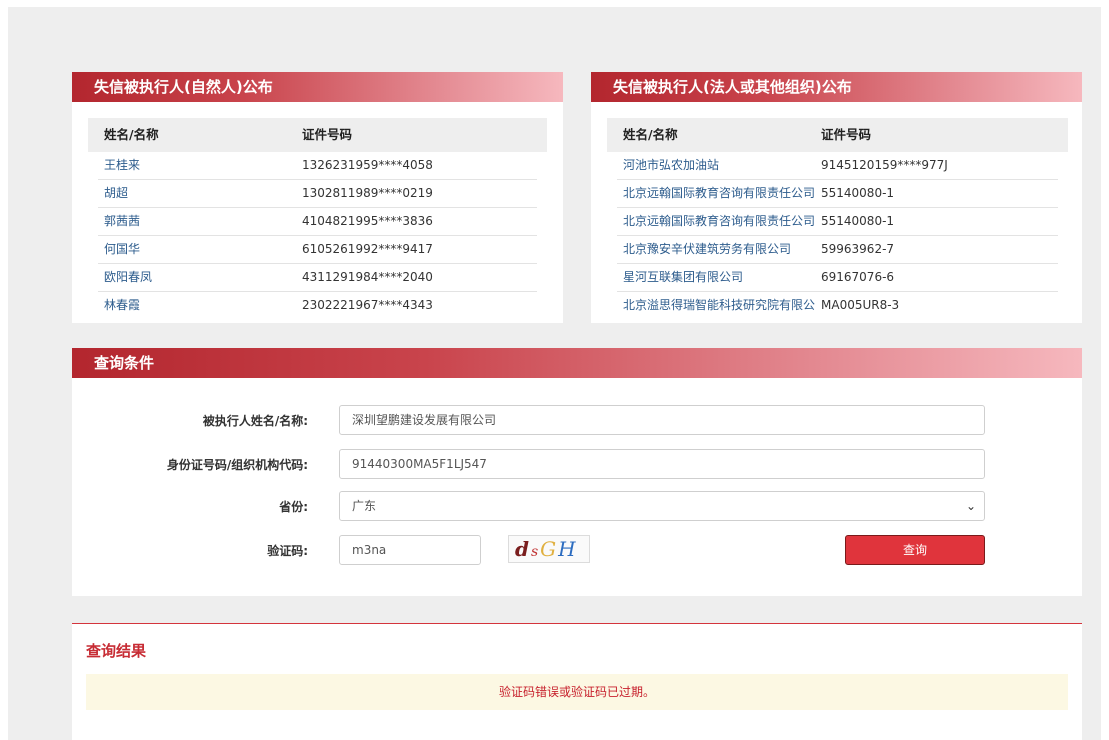  What do you see at coordinates (568, 549) in the screenshot?
I see `captcha-char: H` at bounding box center [568, 549].